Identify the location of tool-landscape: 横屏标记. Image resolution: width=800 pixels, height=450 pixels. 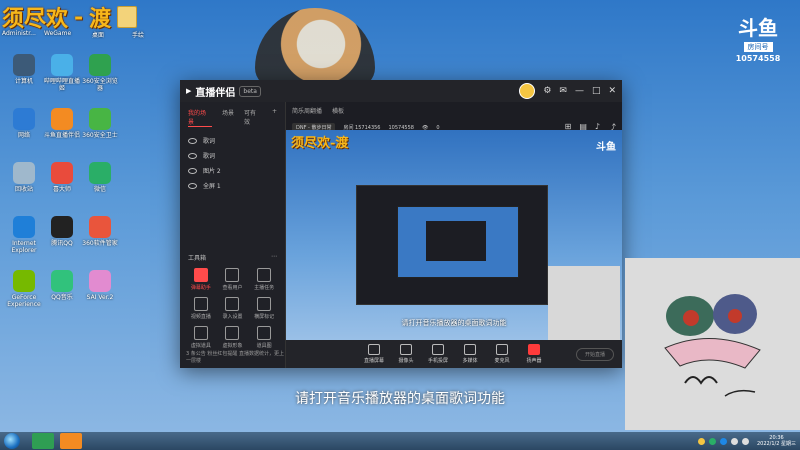
(264, 308).